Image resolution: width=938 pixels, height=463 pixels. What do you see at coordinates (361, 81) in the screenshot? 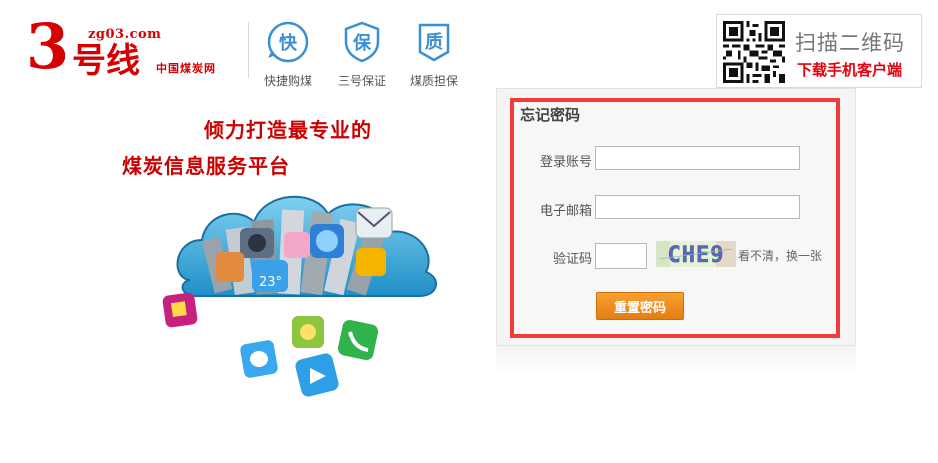
I see `guarantee-label: 三号保证` at bounding box center [361, 81].